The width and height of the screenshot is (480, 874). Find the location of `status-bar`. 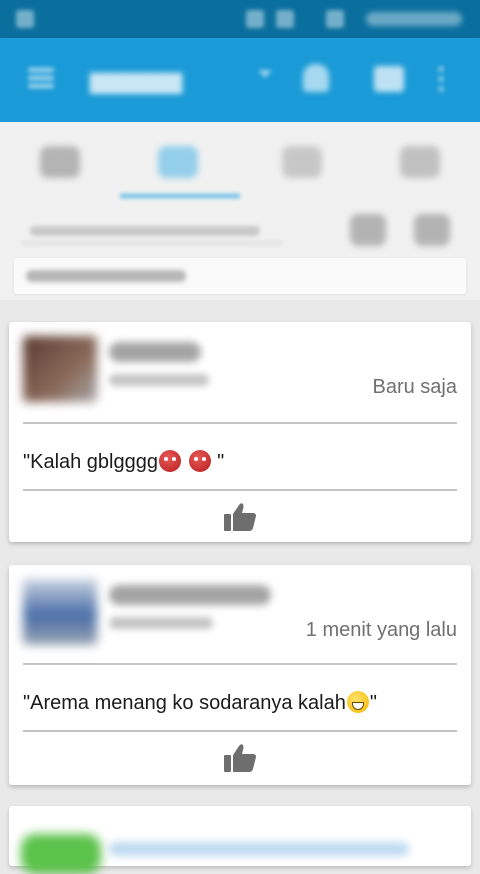

status-bar is located at coordinates (240, 19).